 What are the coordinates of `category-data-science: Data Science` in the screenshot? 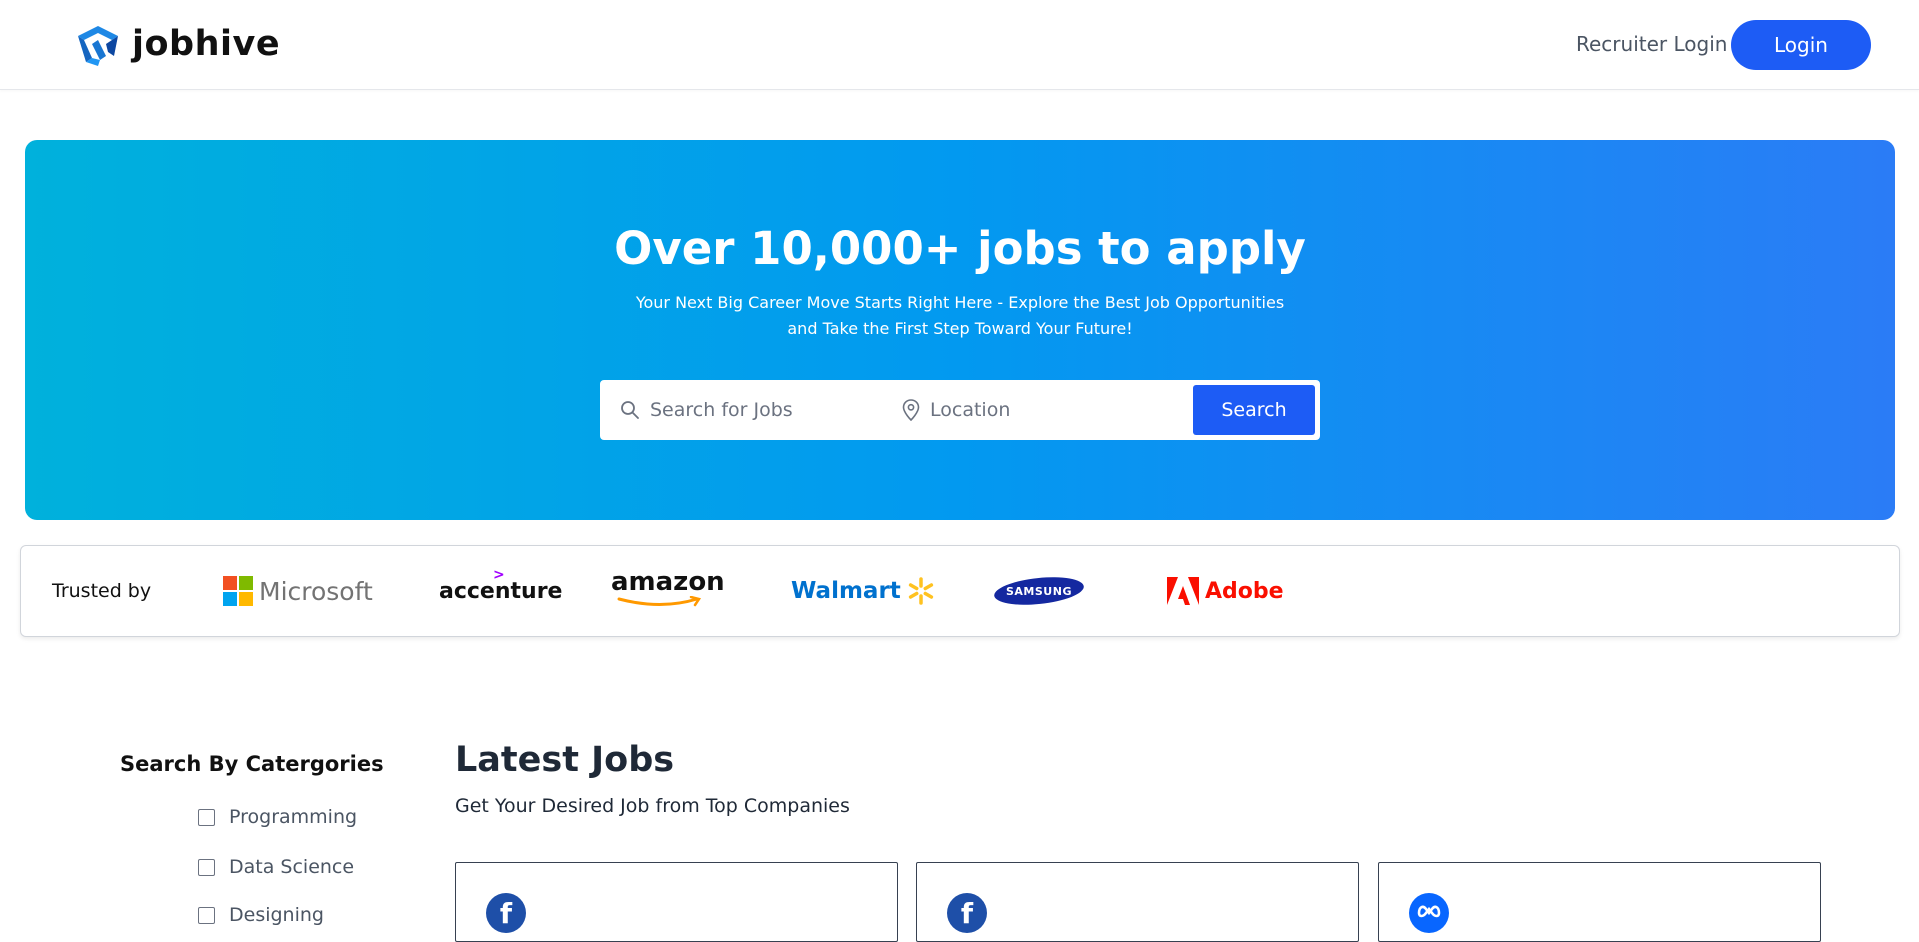 It's located at (276, 867).